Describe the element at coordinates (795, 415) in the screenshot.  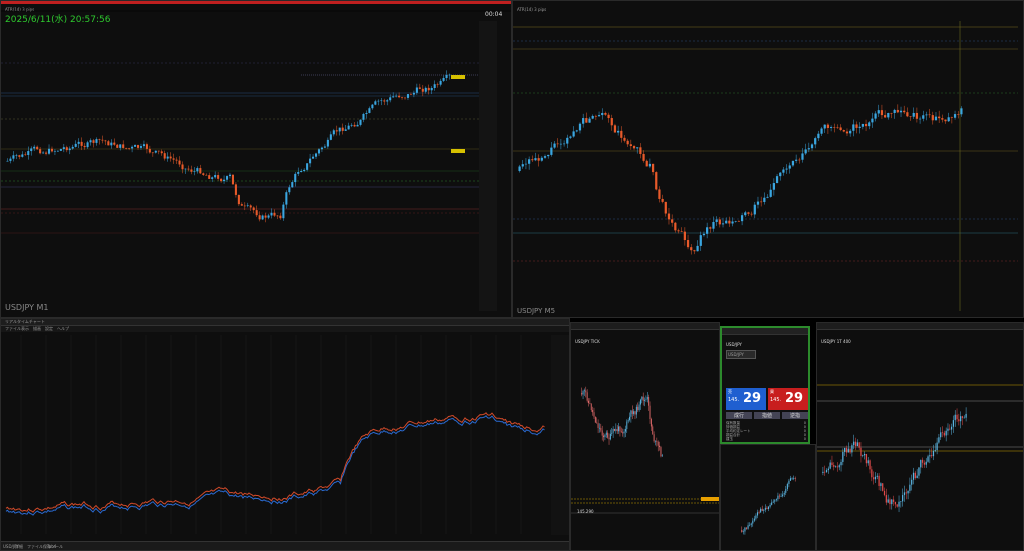
I see `stop-order-button: 逆指` at that location.